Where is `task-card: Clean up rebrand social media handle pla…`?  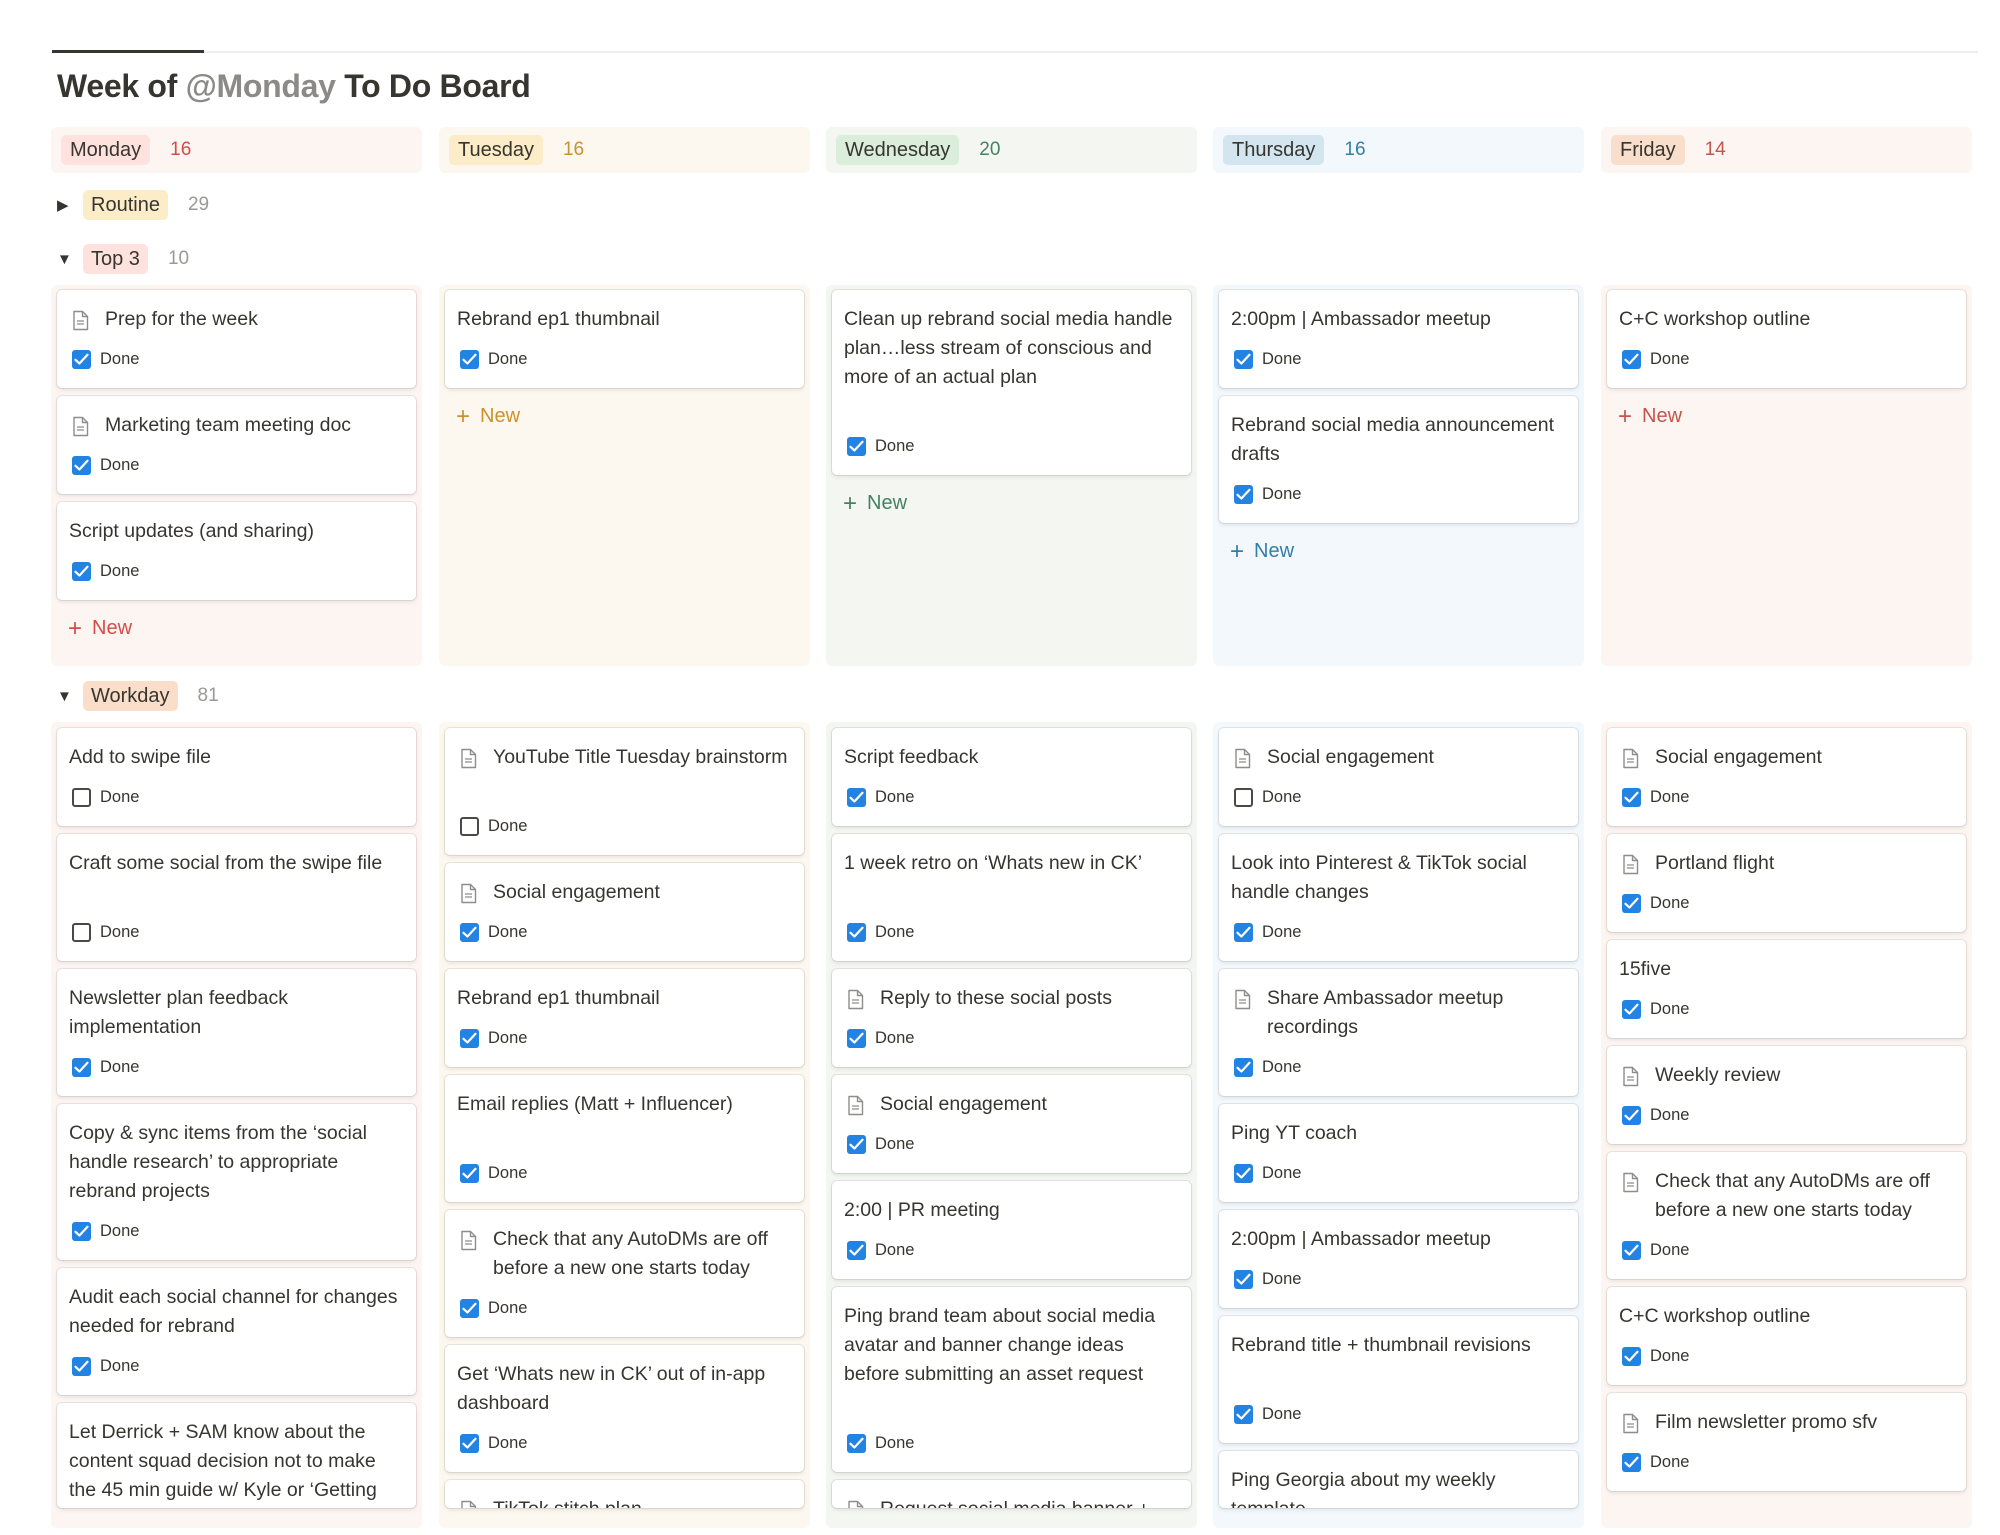
task-card: Clean up rebrand social media handle pla… is located at coordinates (1011, 382).